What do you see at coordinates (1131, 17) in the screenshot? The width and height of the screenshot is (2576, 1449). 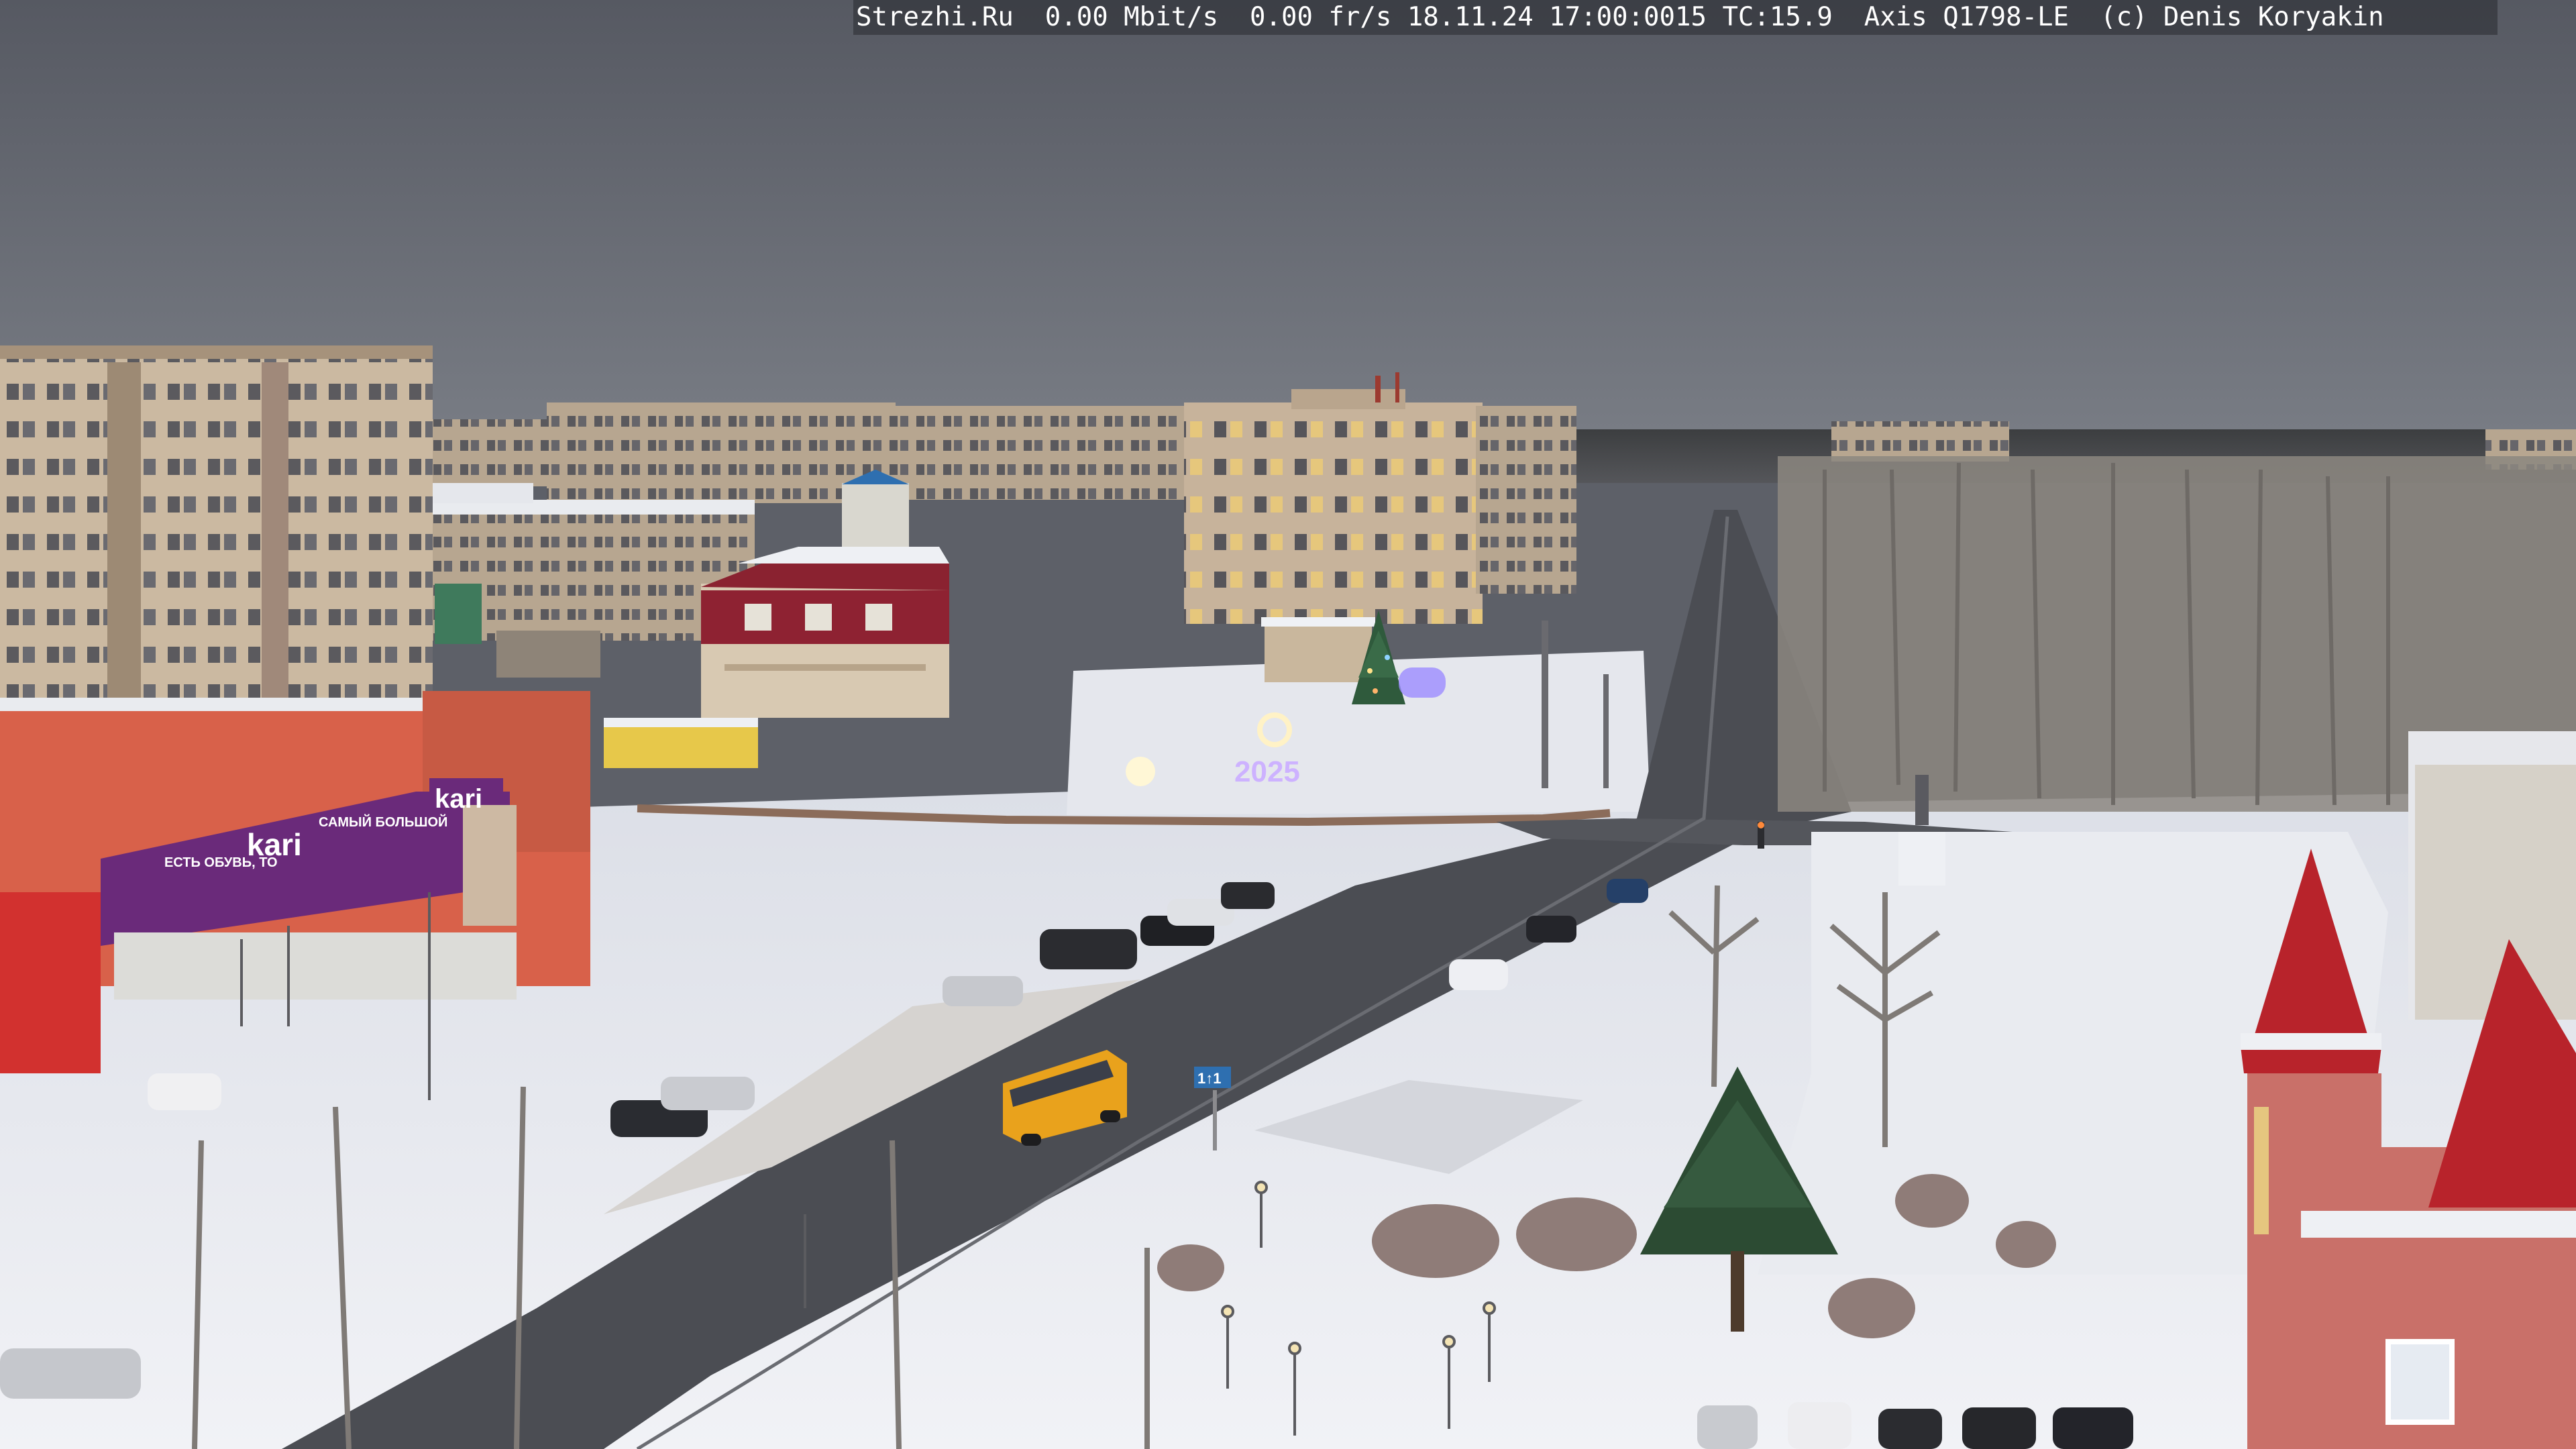 I see `overlay-bitrate: 0.00 Mbit/s` at bounding box center [1131, 17].